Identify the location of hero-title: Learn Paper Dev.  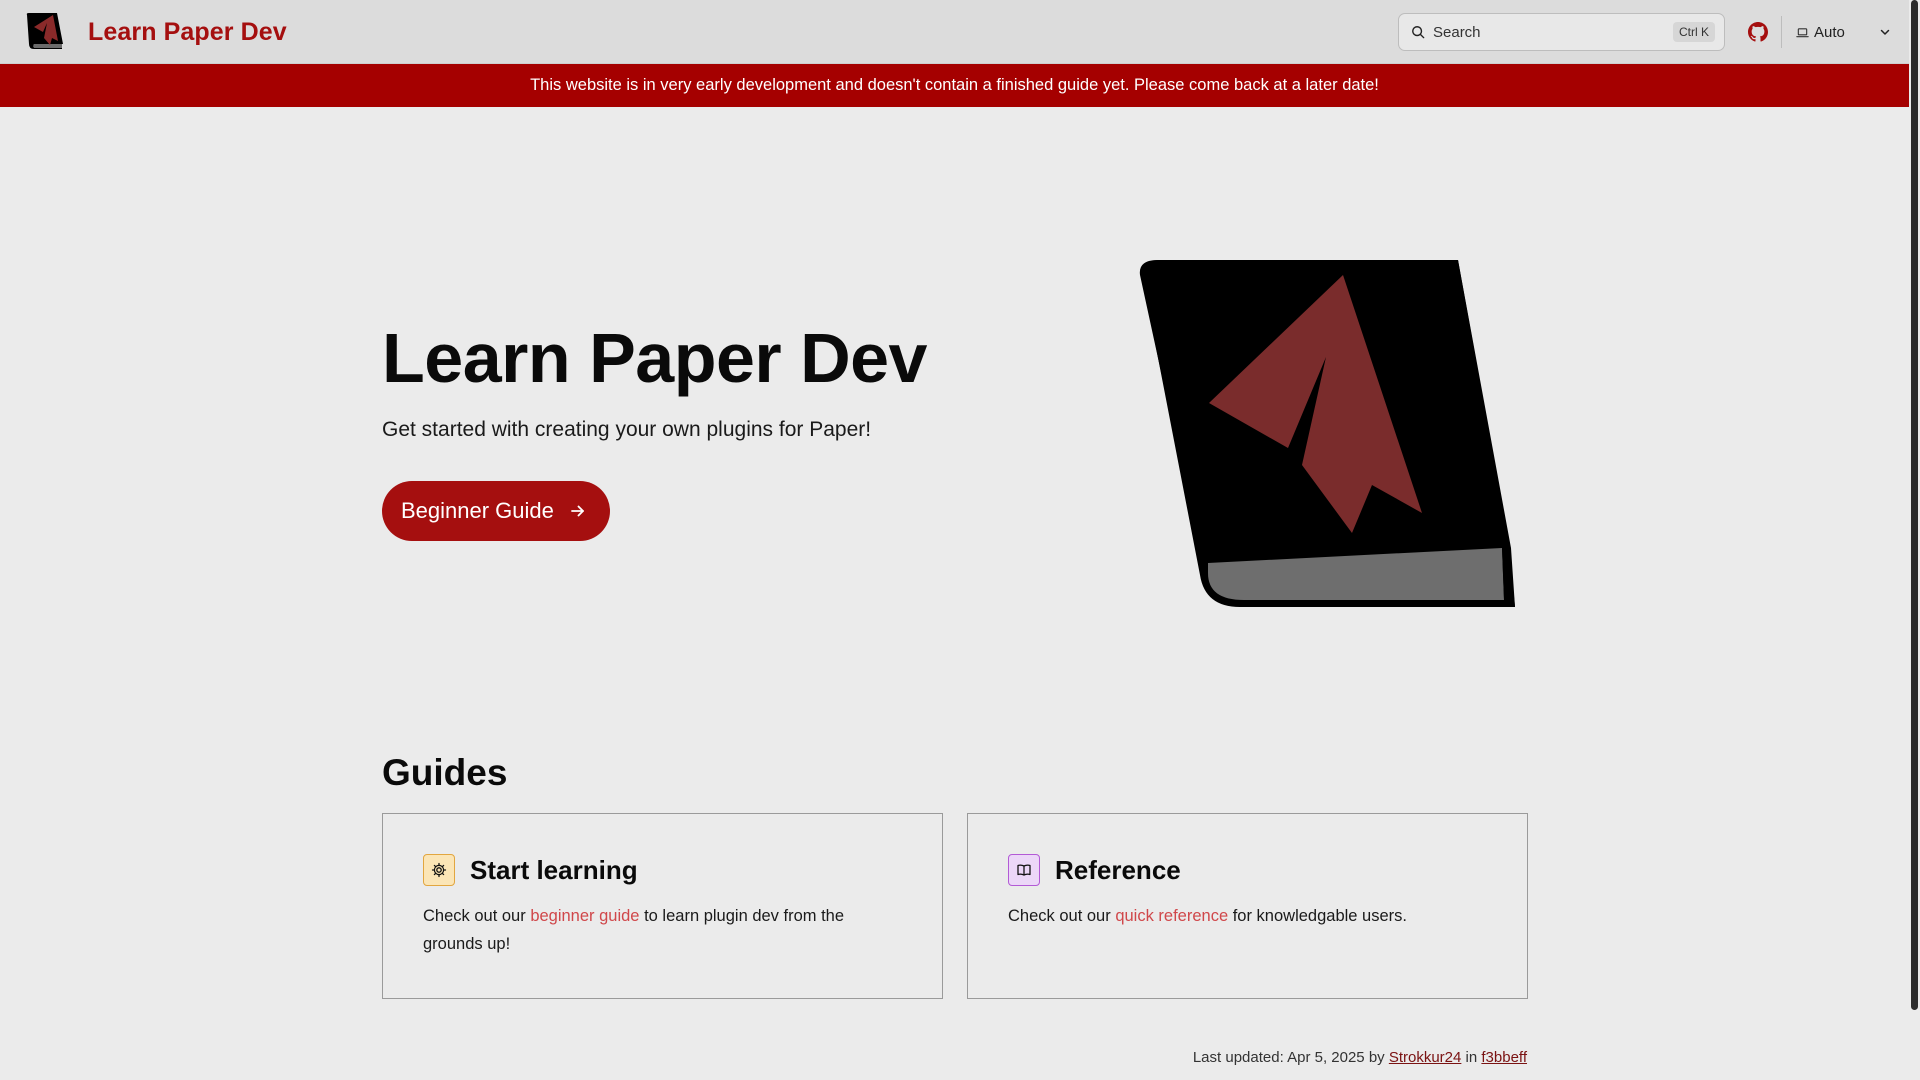
(654, 358).